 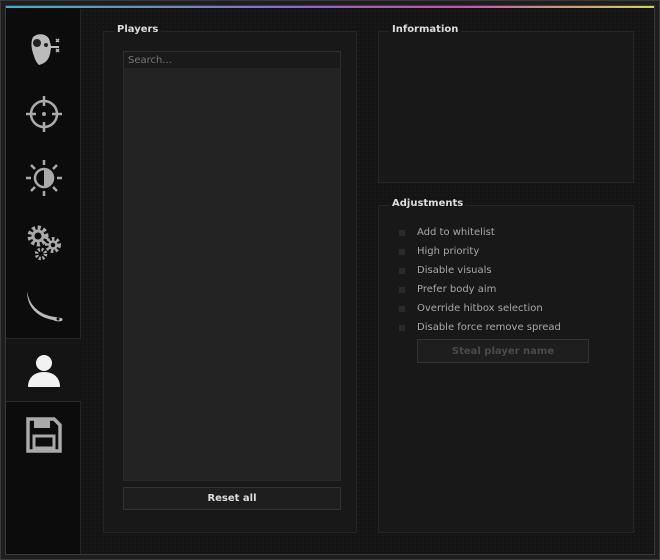 What do you see at coordinates (330, 7) in the screenshot?
I see `accent-bar` at bounding box center [330, 7].